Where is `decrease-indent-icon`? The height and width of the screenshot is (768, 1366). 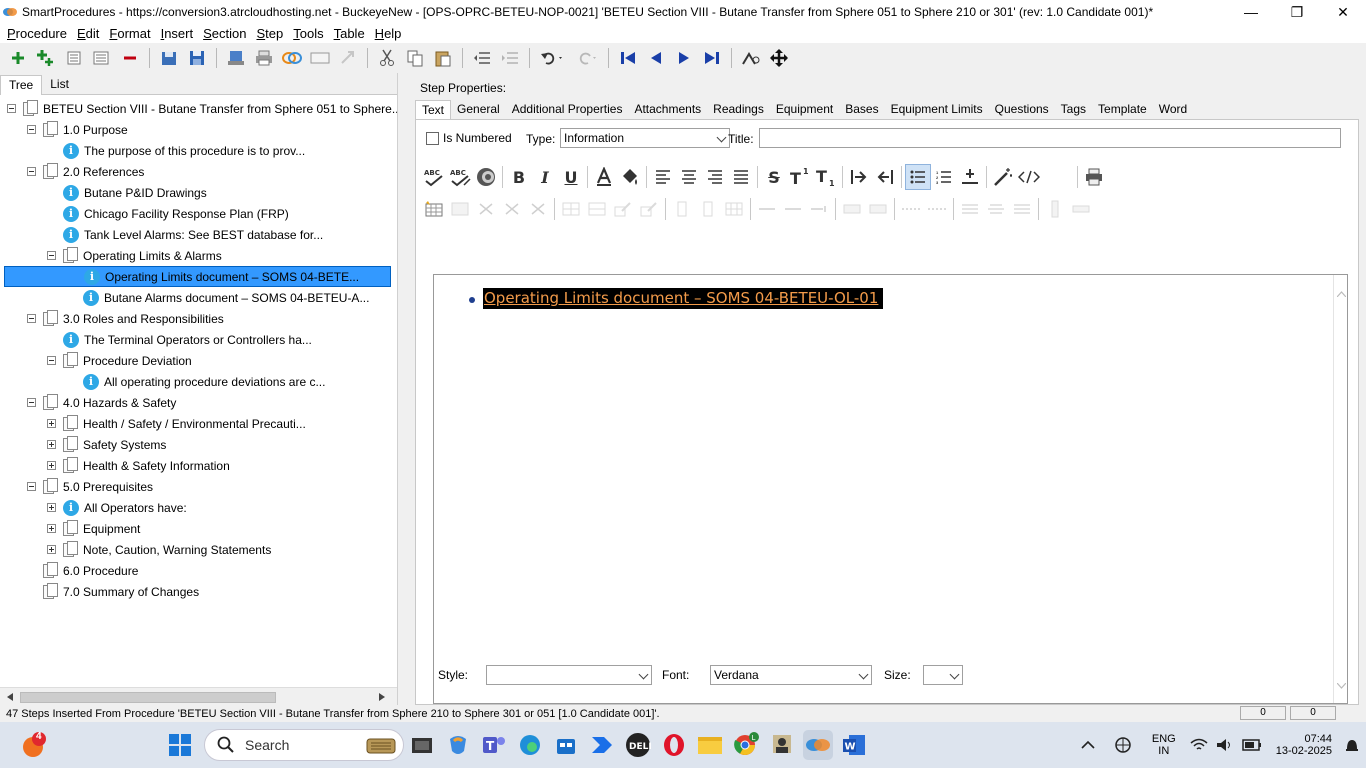
decrease-indent-icon is located at coordinates (885, 177).